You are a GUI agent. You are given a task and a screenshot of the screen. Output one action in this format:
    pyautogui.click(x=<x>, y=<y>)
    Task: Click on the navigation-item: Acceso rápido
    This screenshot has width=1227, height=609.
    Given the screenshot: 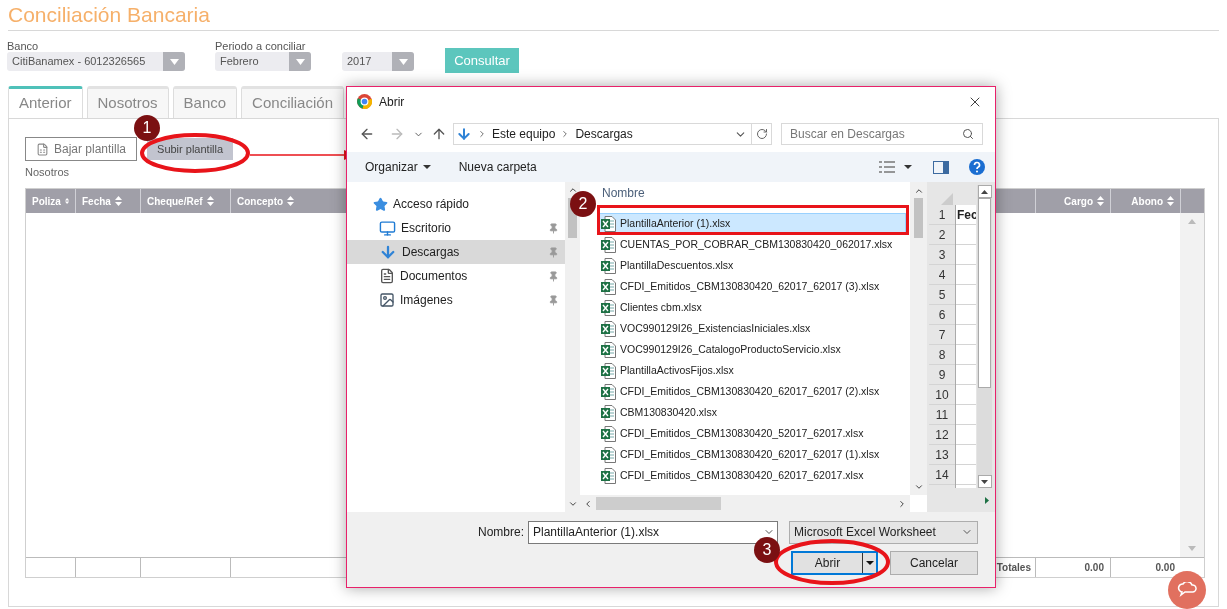 What is the action you would take?
    pyautogui.click(x=456, y=204)
    